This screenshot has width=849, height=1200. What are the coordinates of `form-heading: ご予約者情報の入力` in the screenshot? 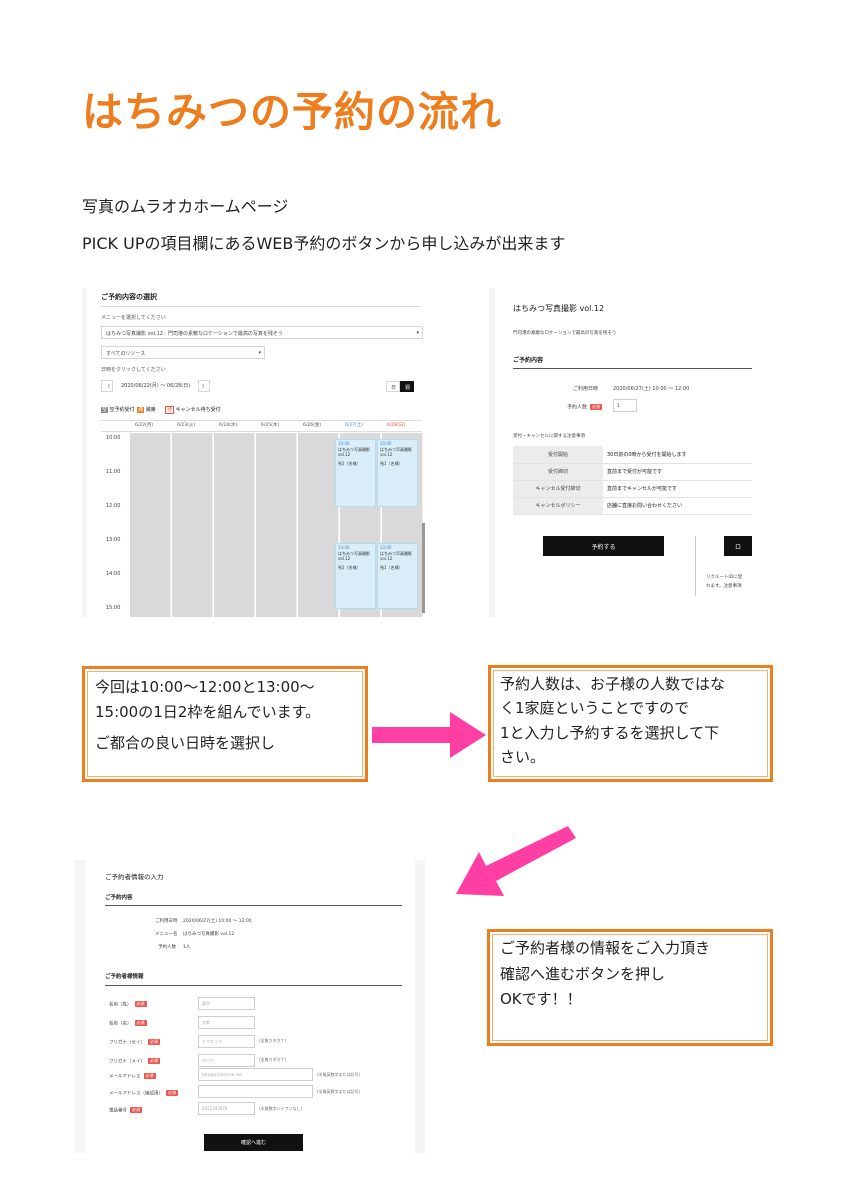 It's located at (134, 877).